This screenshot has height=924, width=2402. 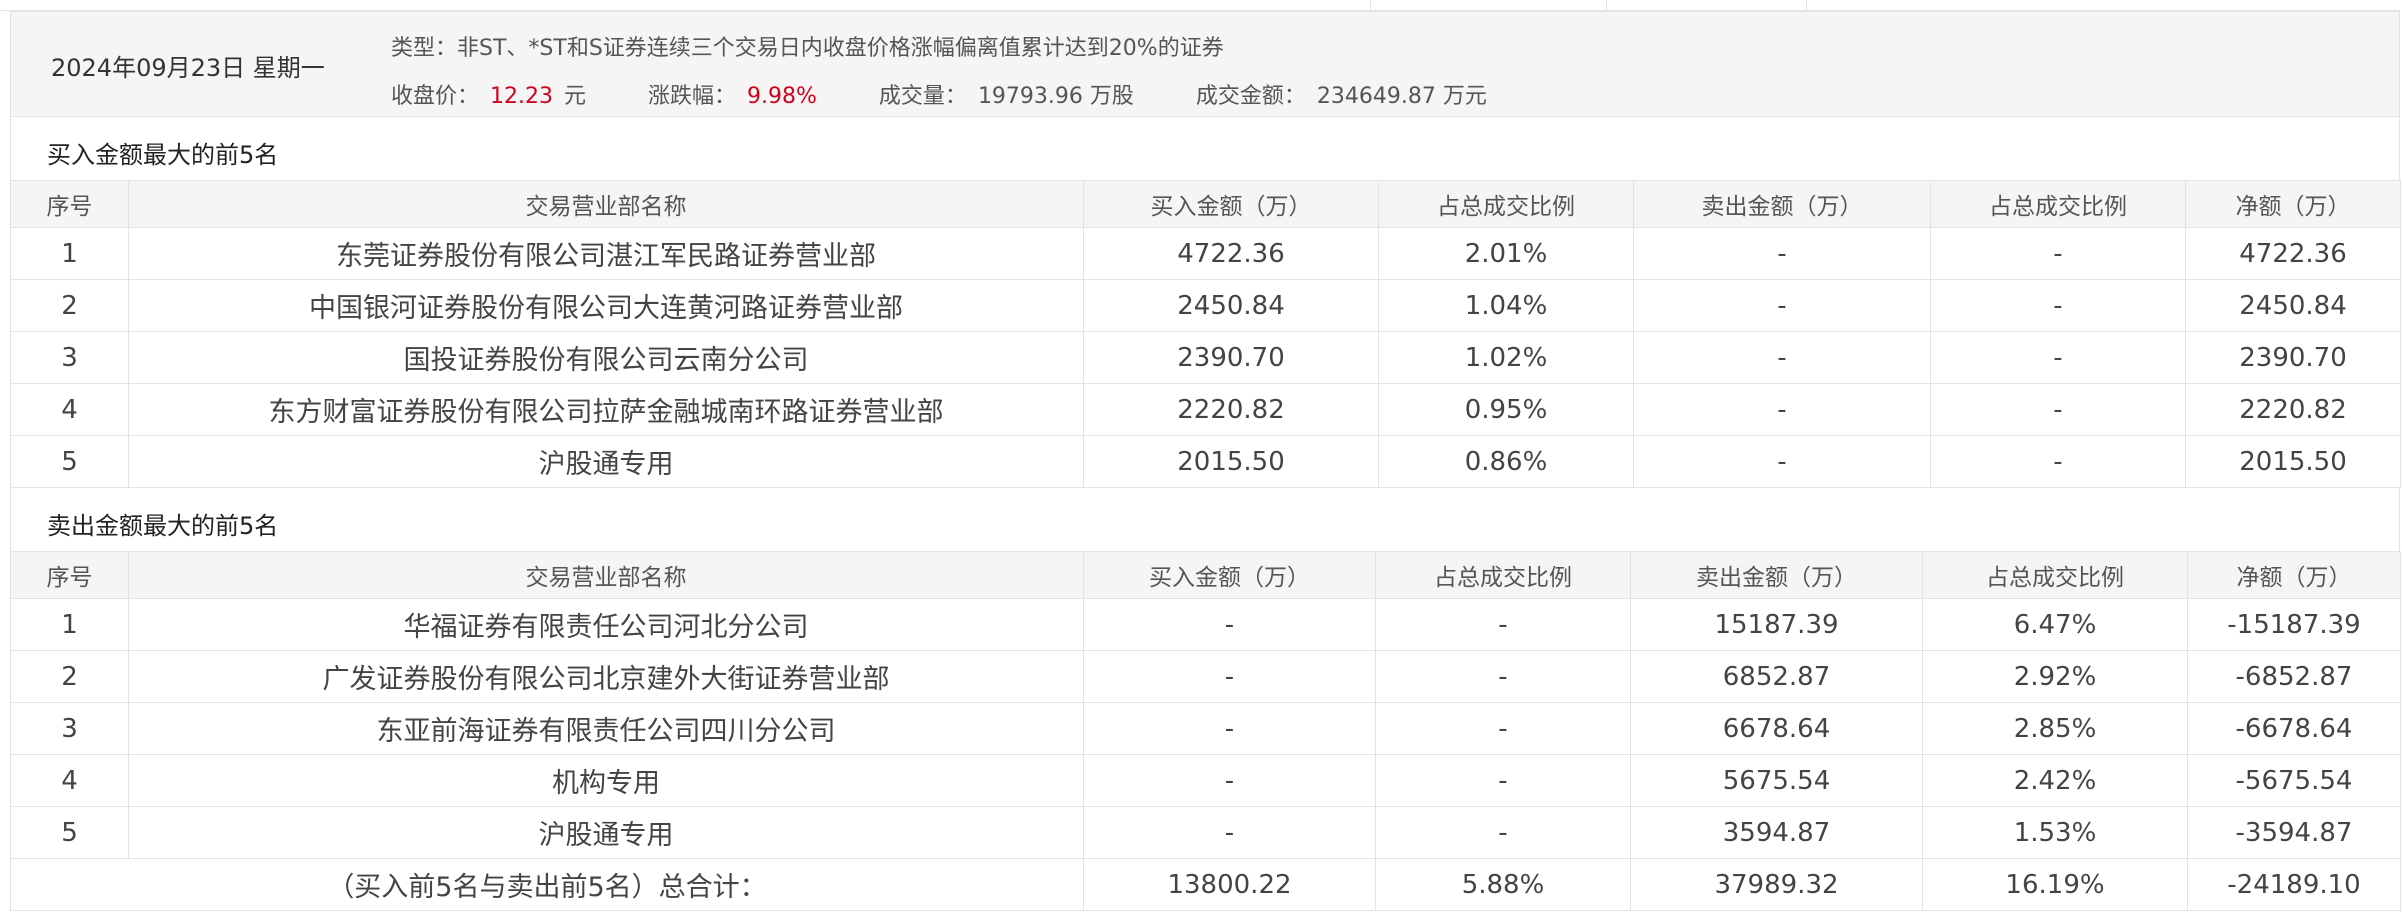 What do you see at coordinates (2055, 624) in the screenshot?
I see `sell-ratio: 6.47%` at bounding box center [2055, 624].